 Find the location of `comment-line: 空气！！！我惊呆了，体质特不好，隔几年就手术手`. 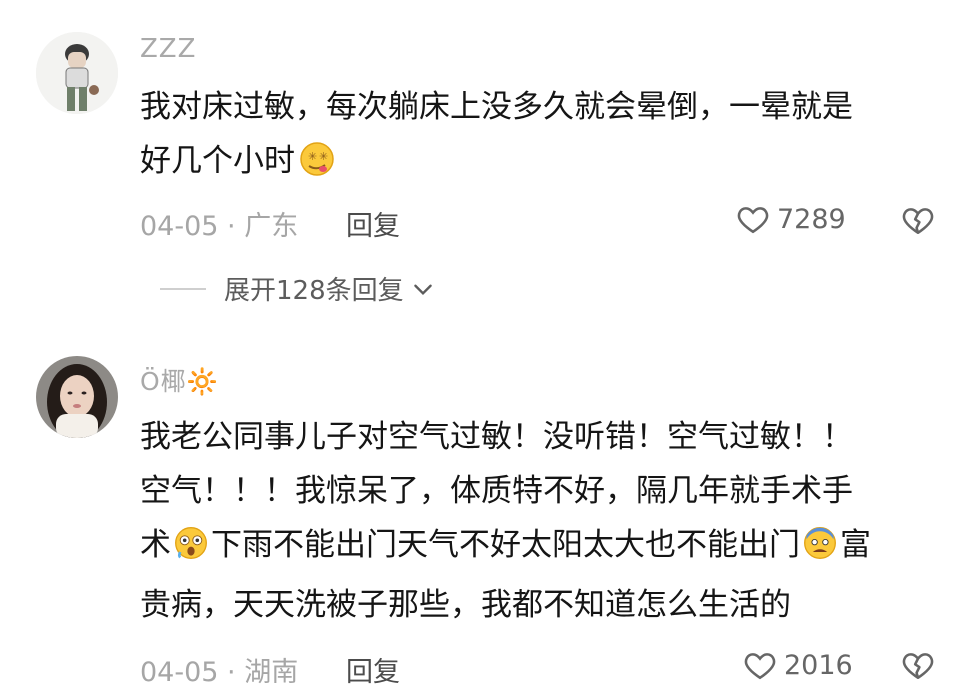

comment-line: 空气！！！我惊呆了，体质特不好，隔几年就手术手 is located at coordinates (496, 491).